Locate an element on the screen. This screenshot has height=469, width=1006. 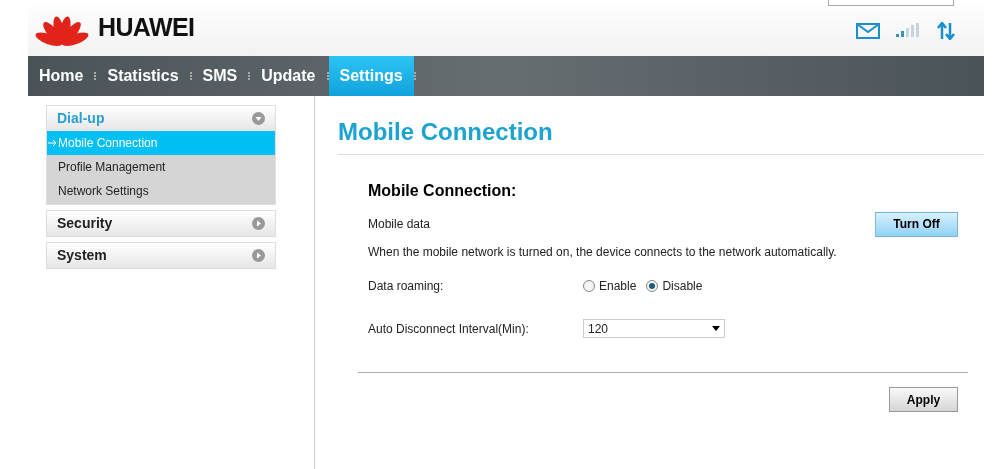
sidebar-section-header: Security is located at coordinates (161, 223).